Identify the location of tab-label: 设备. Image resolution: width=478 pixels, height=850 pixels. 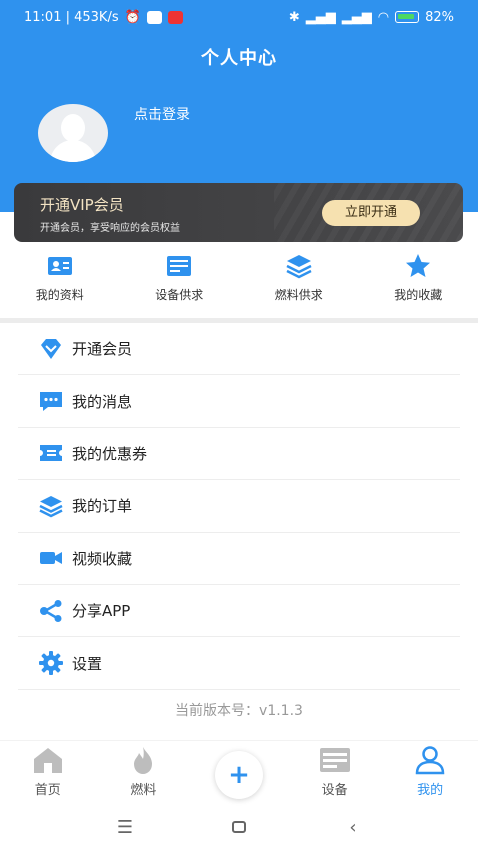
(334, 790).